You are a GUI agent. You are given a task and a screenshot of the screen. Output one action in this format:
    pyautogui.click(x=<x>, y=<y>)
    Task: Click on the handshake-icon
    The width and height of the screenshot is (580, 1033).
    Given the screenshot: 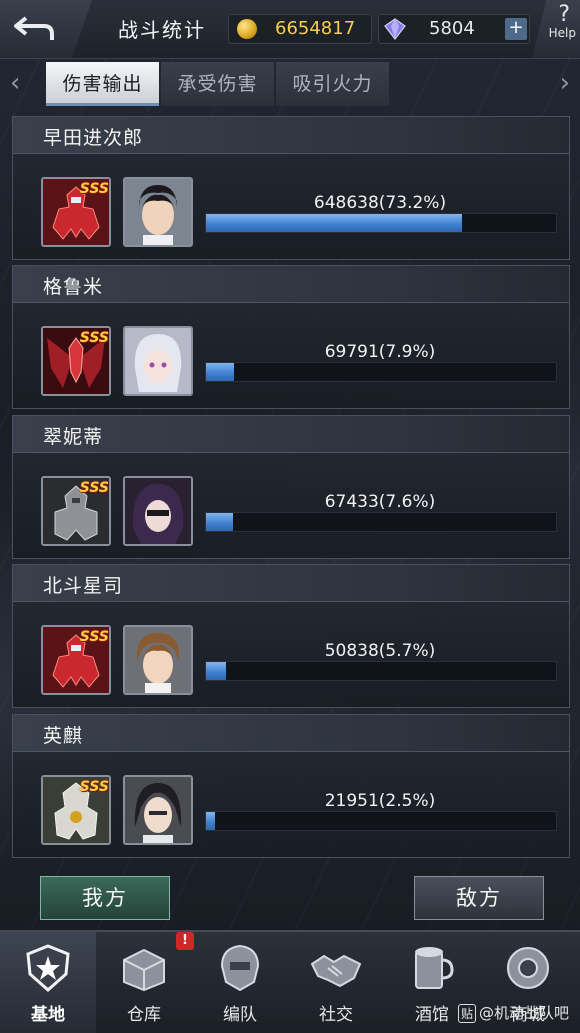 What is the action you would take?
    pyautogui.click(x=336, y=971)
    